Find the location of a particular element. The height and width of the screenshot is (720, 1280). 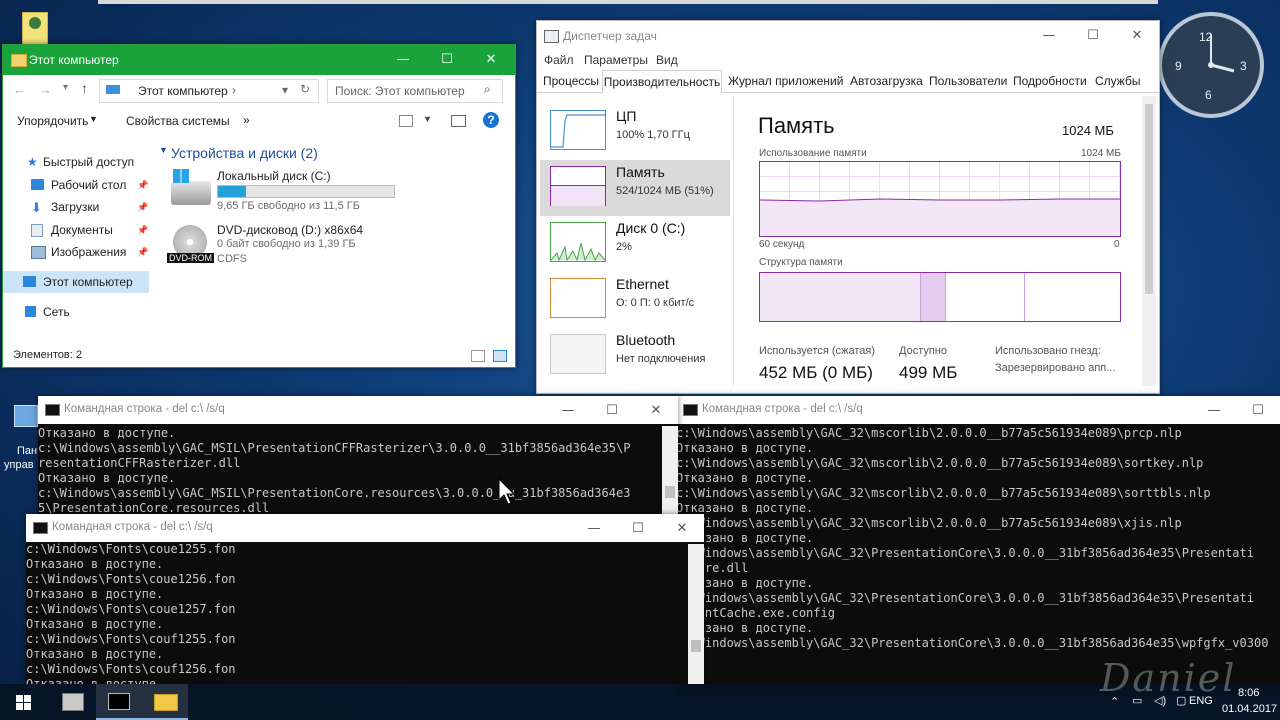

nav-quick-access: ★ Быстрый доступ is located at coordinates (76, 162).